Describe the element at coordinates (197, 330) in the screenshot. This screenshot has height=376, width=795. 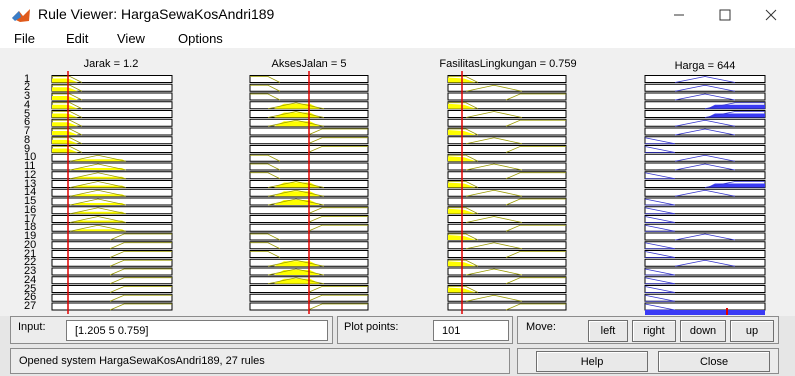
I see `input-vector-field: [1.205 5 0.759]` at that location.